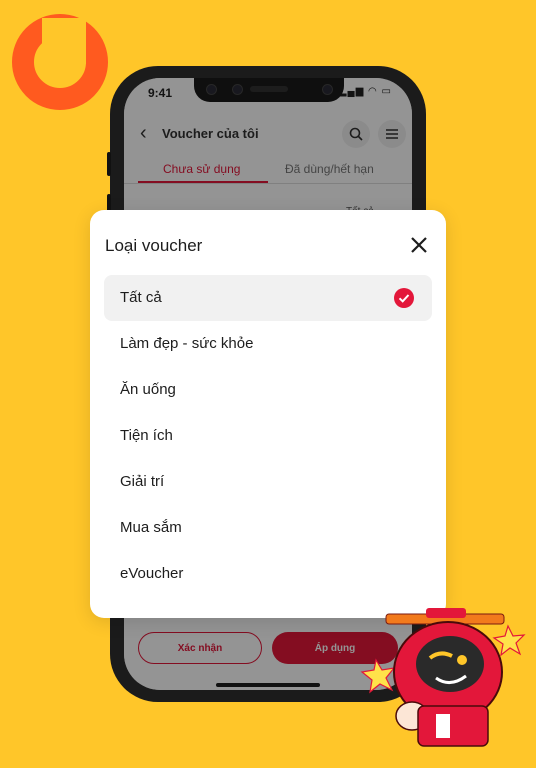 This screenshot has height=768, width=536. Describe the element at coordinates (154, 245) in the screenshot. I see `modal-title: Loại voucher` at that location.